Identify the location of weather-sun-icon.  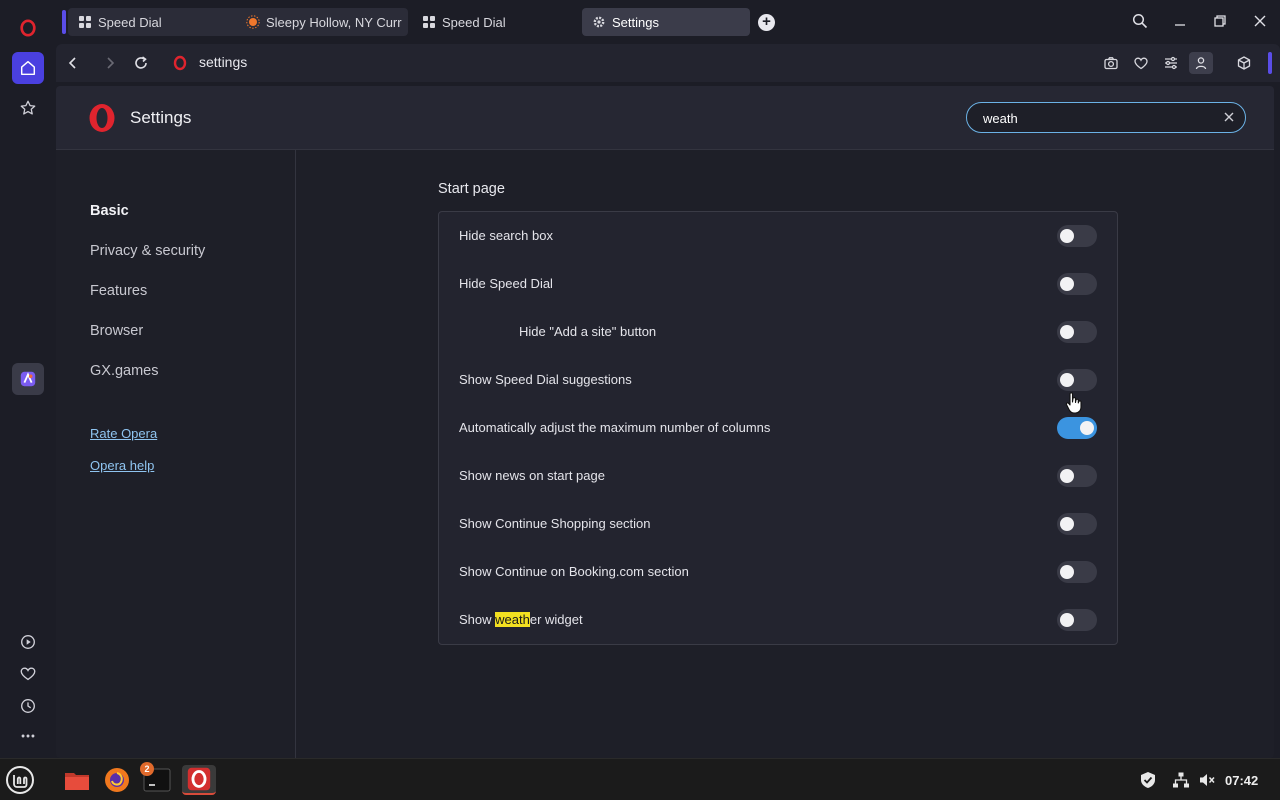
(253, 22).